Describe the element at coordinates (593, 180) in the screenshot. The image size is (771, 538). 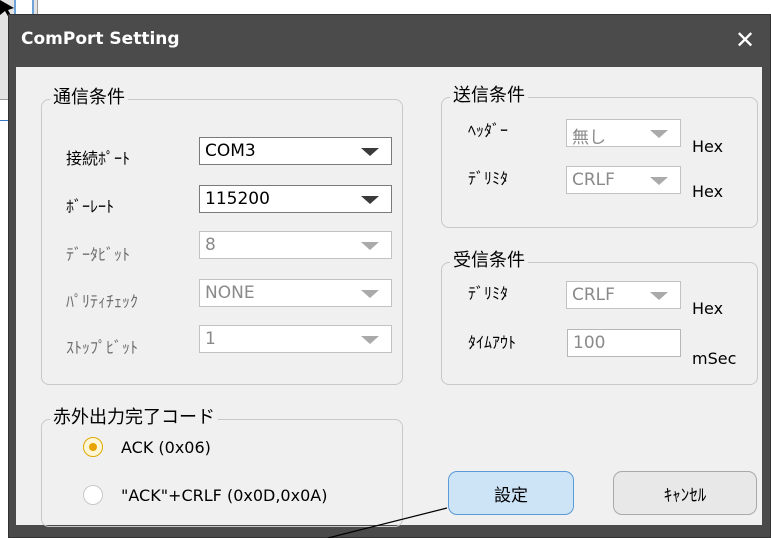
I see `send-delim-value: CRLF` at that location.